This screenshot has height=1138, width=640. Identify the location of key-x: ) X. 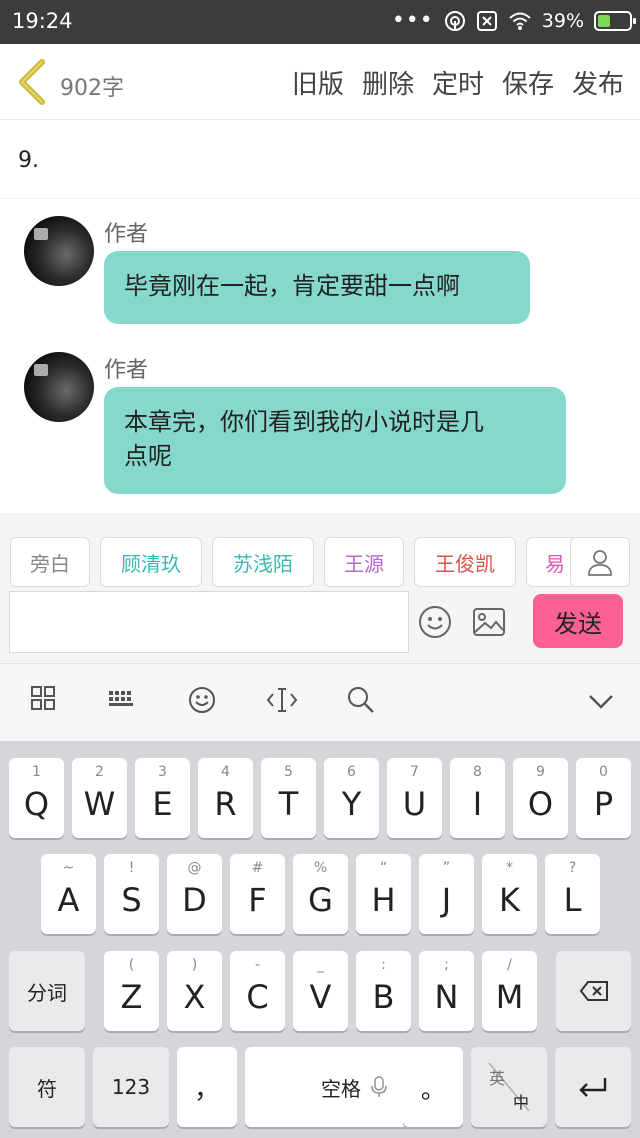
(194, 991).